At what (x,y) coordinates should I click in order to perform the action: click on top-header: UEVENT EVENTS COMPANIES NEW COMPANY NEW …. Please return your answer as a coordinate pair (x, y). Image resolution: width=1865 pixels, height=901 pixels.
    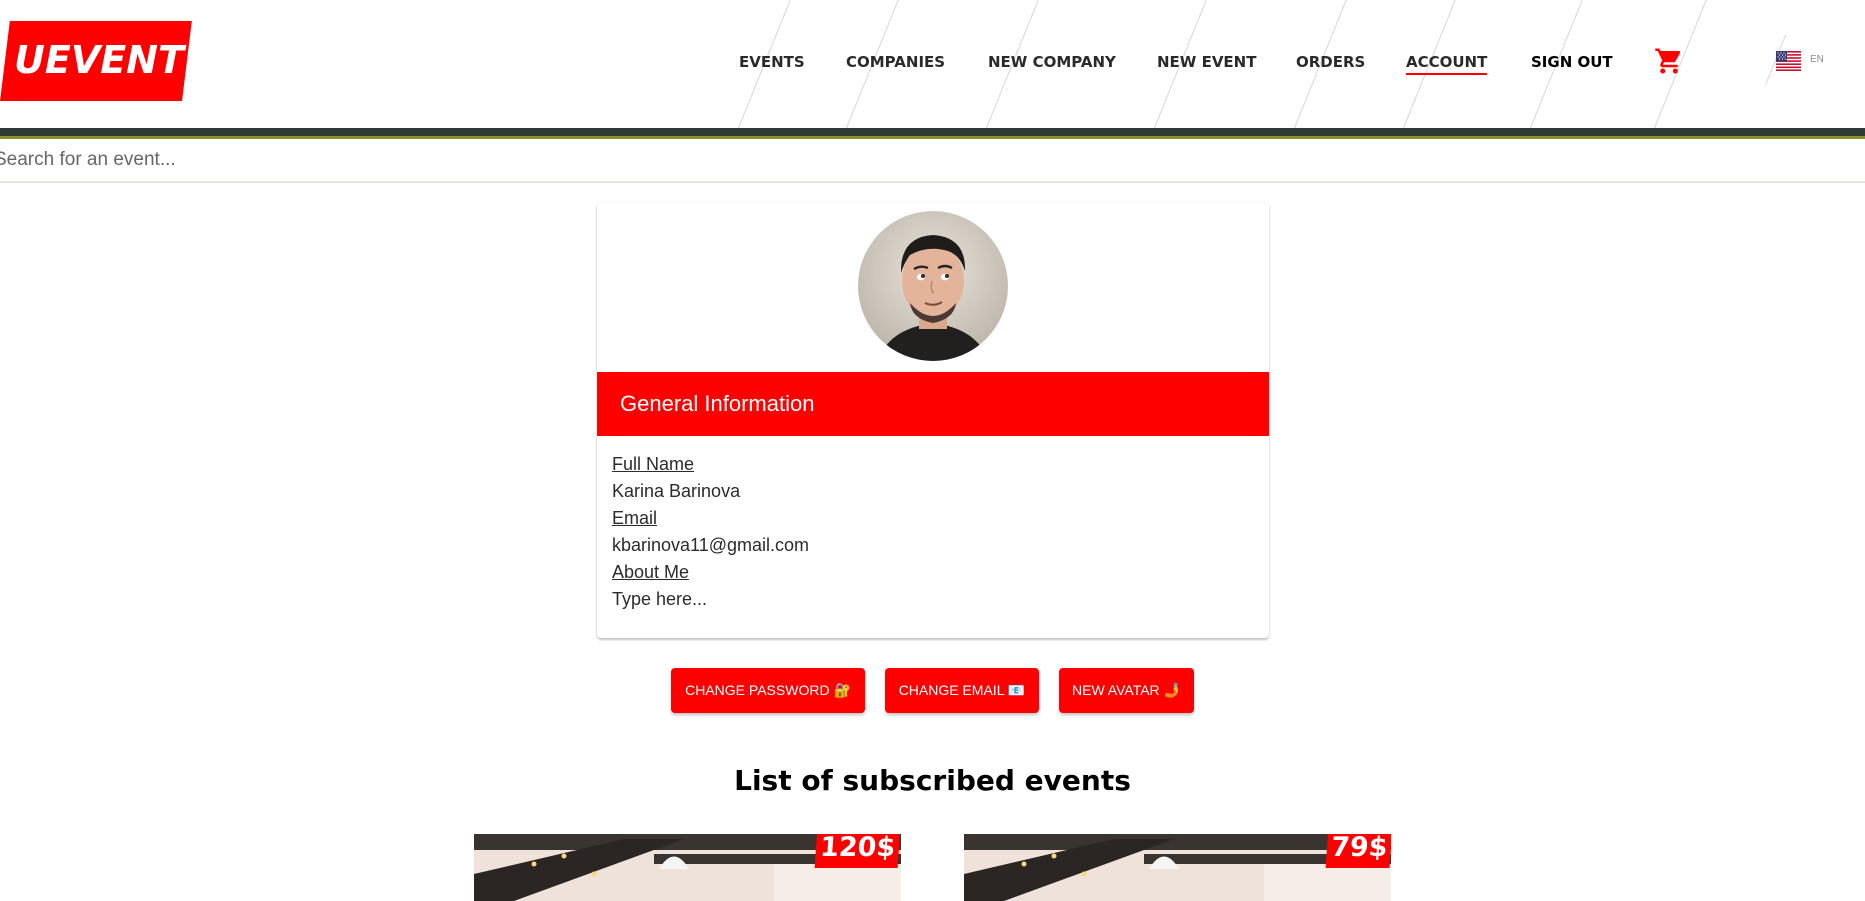
    Looking at the image, I should click on (932, 64).